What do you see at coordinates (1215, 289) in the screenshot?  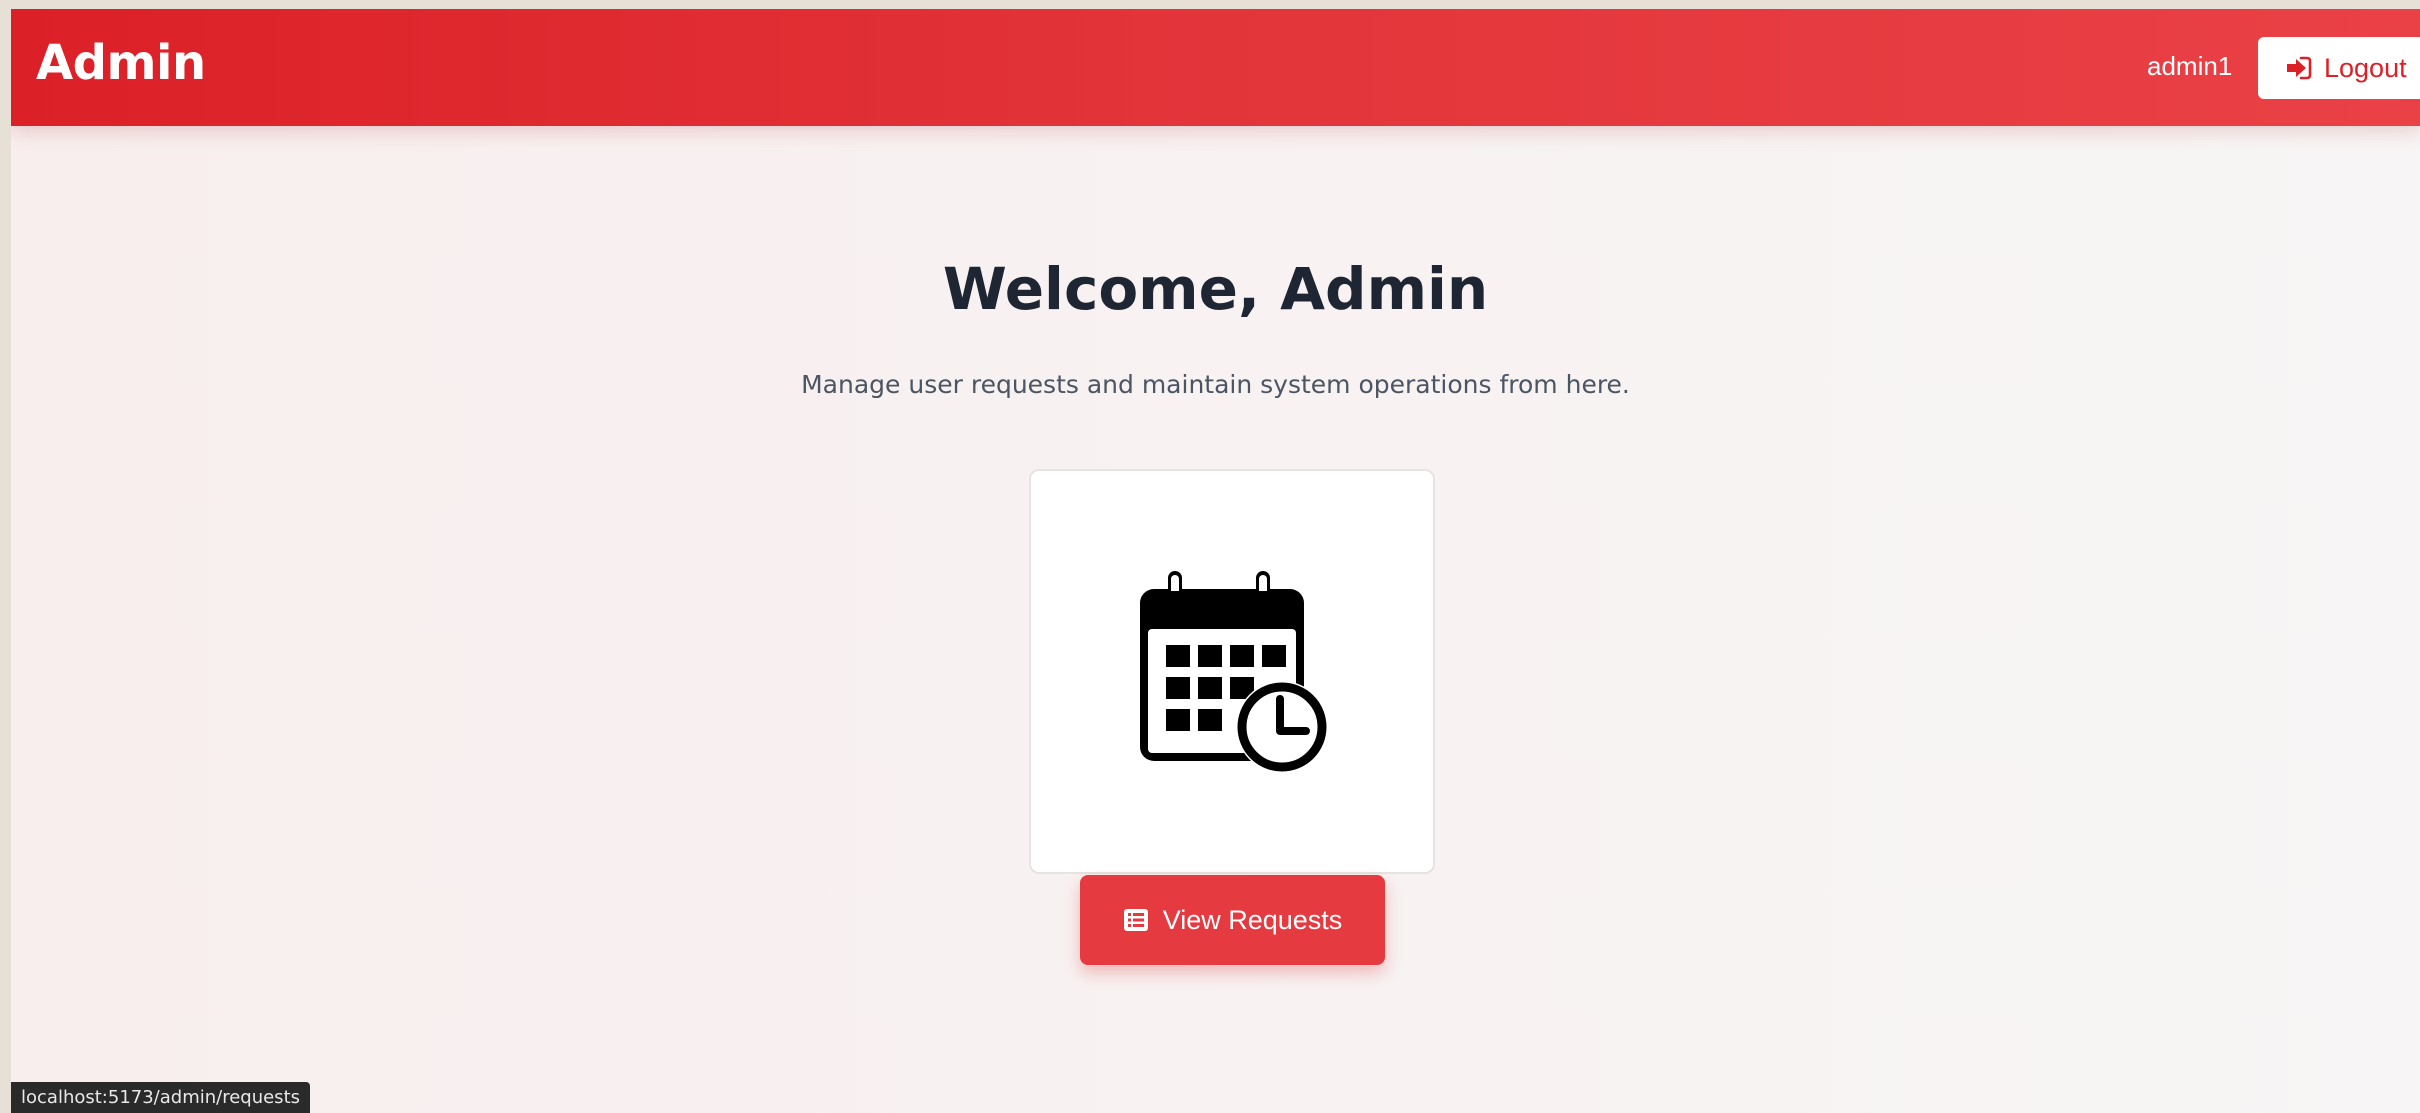 I see `page-title: Welcome, Admin` at bounding box center [1215, 289].